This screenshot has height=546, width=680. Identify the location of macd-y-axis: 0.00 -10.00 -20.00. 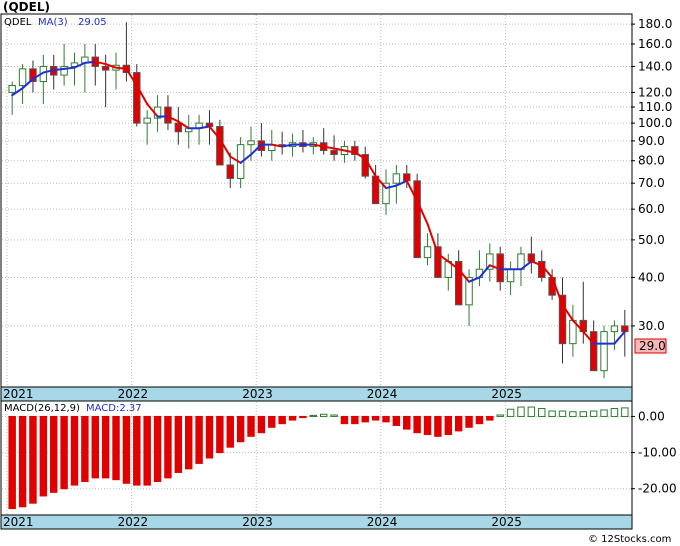
(654, 452).